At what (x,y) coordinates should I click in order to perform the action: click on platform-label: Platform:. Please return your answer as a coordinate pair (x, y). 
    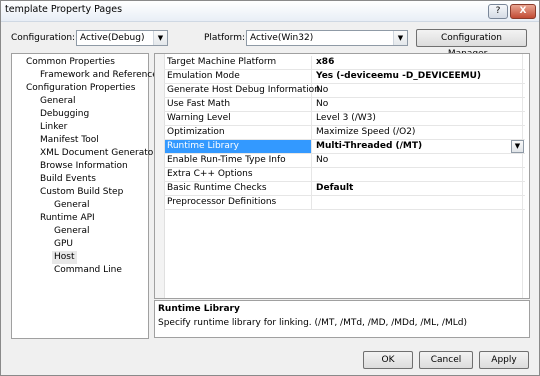
    Looking at the image, I should click on (224, 38).